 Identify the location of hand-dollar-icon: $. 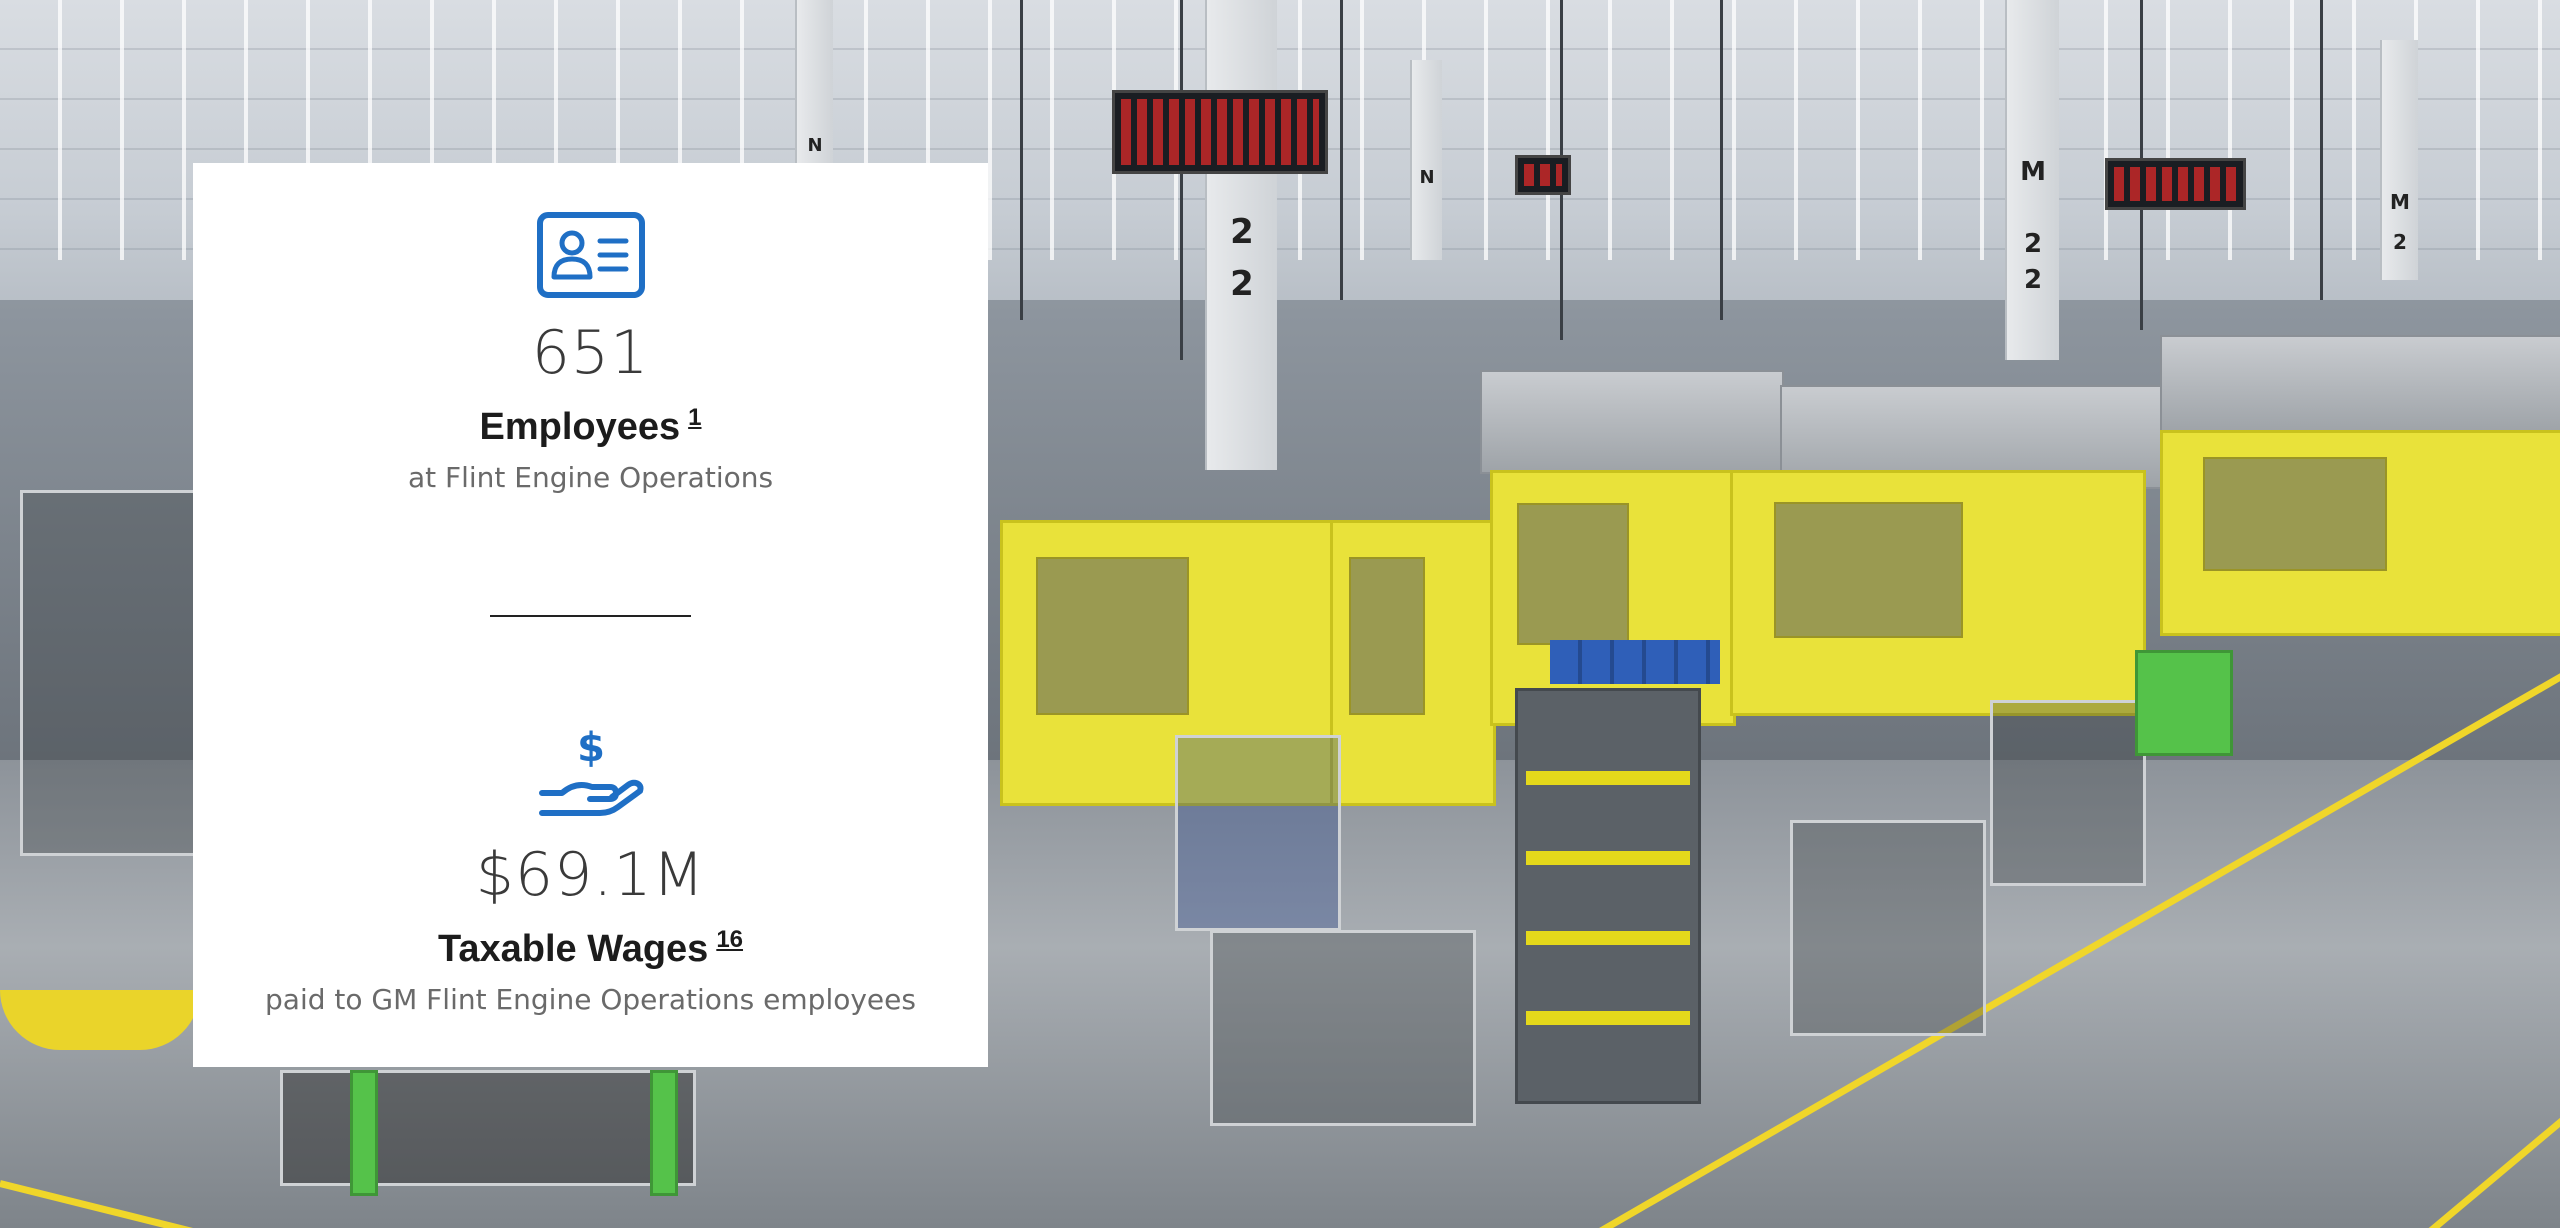
(590, 770).